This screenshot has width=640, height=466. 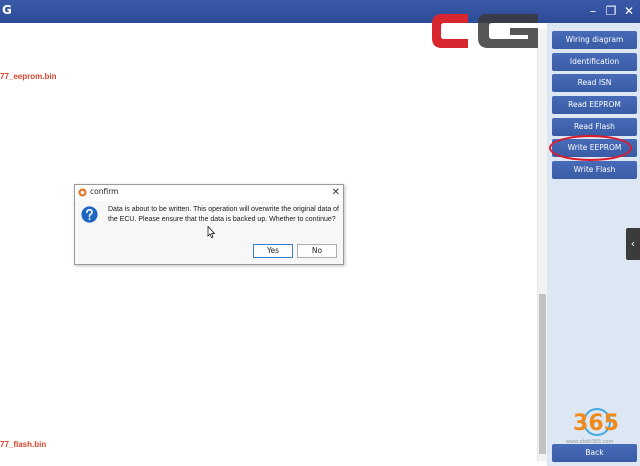 What do you see at coordinates (594, 40) in the screenshot?
I see `wiring-diagram-button: Wiring diagram` at bounding box center [594, 40].